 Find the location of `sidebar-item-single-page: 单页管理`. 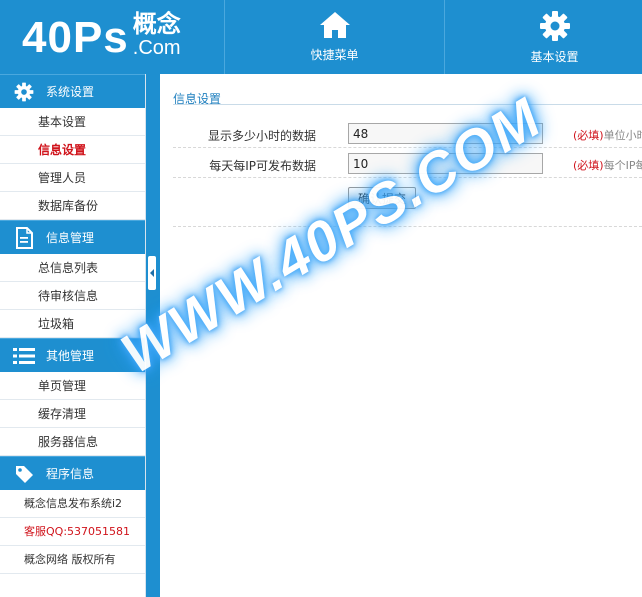

sidebar-item-single-page: 单页管理 is located at coordinates (72, 386).